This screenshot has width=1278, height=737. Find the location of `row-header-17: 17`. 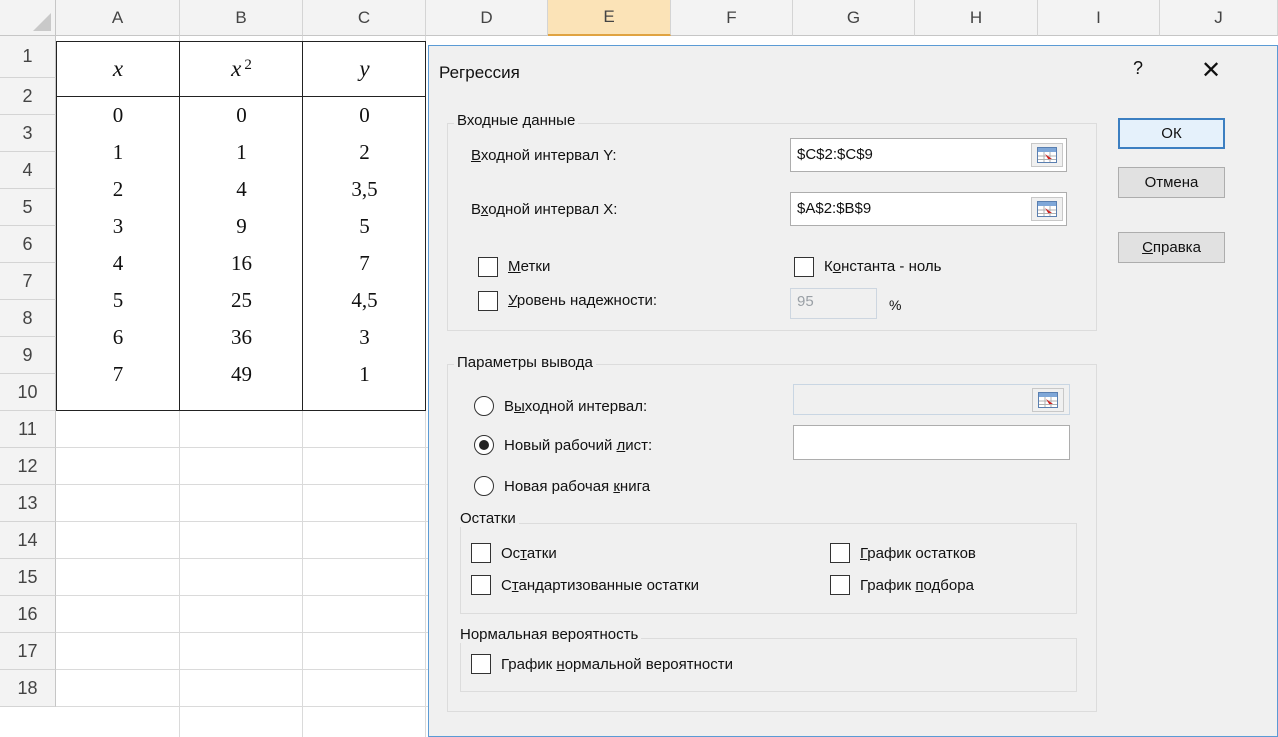

row-header-17: 17 is located at coordinates (28, 651).